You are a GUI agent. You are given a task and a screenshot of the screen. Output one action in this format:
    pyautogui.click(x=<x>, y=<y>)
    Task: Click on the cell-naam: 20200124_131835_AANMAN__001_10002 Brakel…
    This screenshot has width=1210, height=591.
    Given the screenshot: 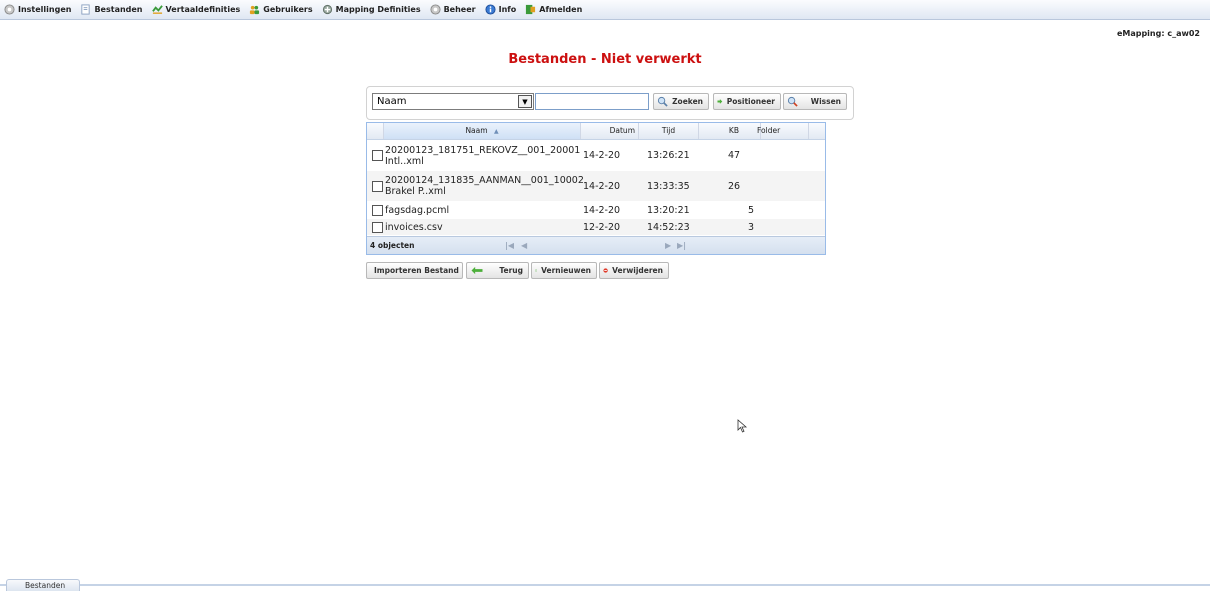 What is the action you would take?
    pyautogui.click(x=485, y=186)
    